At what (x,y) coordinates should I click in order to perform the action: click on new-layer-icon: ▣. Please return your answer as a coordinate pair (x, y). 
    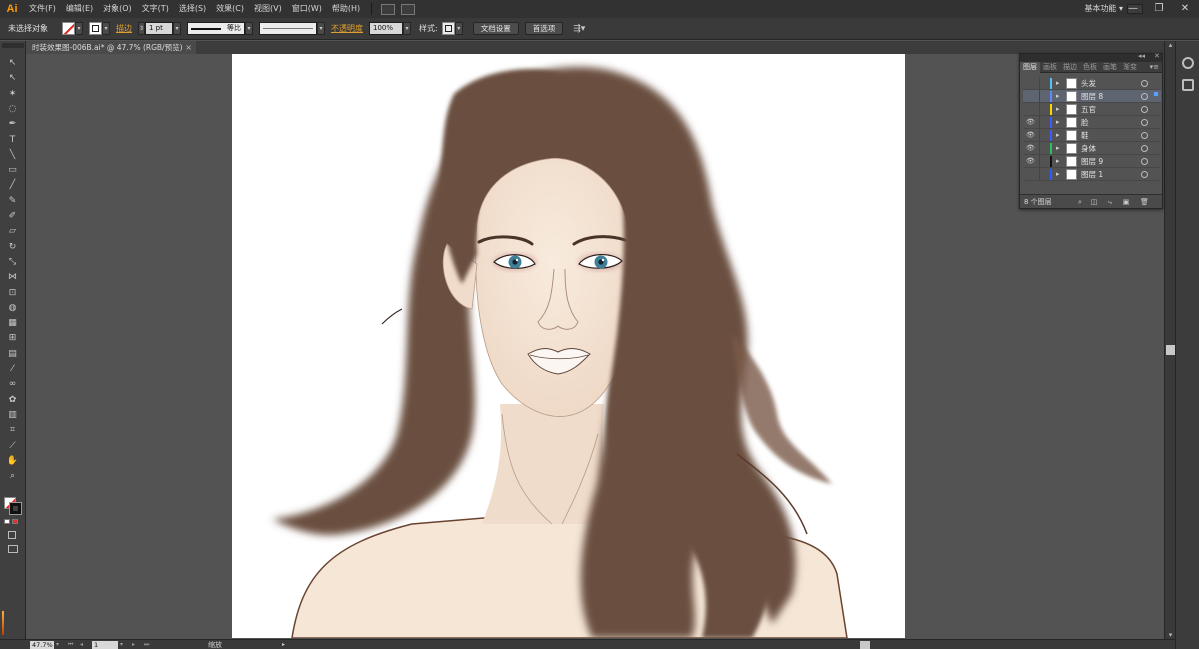
    Looking at the image, I should click on (1126, 202).